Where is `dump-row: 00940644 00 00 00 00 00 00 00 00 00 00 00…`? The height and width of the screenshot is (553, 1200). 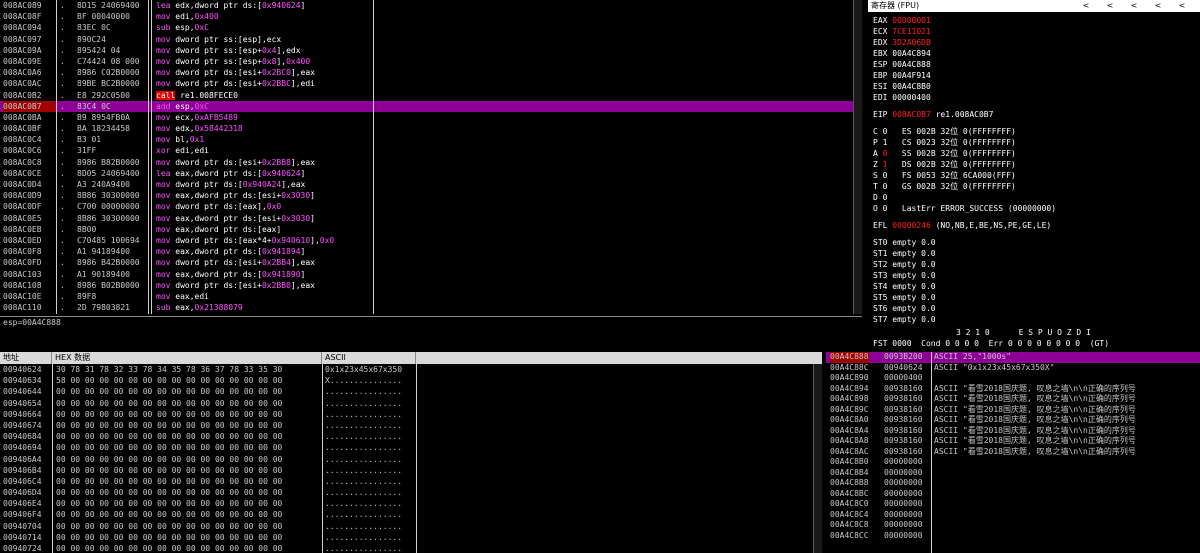
dump-row: 00940644 00 00 00 00 00 00 00 00 00 00 00… is located at coordinates (411, 391).